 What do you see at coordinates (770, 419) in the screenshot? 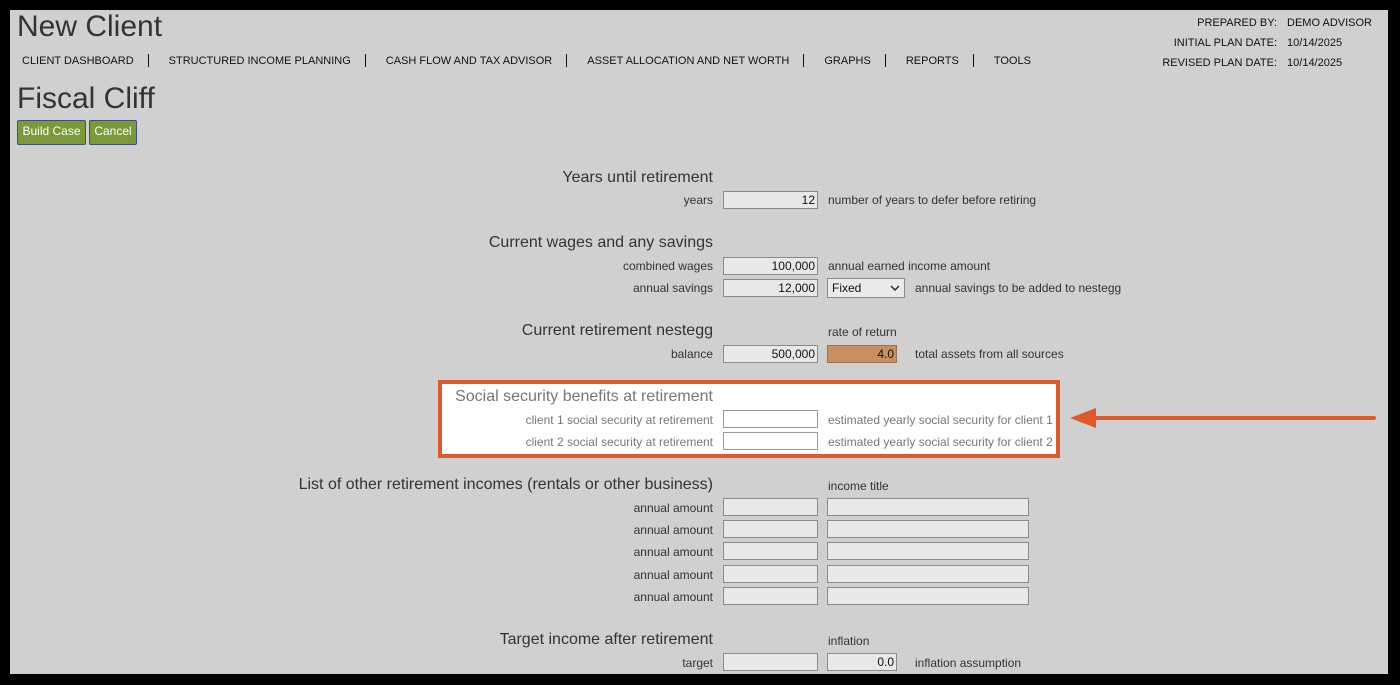
I see `client1-ss-input` at bounding box center [770, 419].